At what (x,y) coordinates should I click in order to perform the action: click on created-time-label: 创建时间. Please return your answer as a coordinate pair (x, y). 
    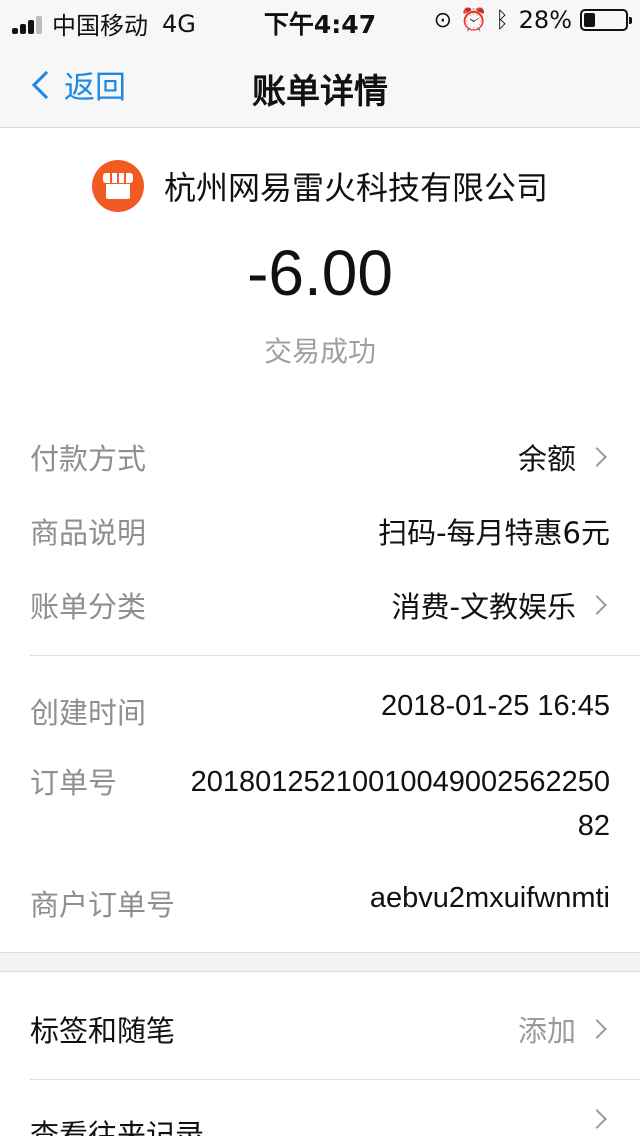
    Looking at the image, I should click on (88, 713).